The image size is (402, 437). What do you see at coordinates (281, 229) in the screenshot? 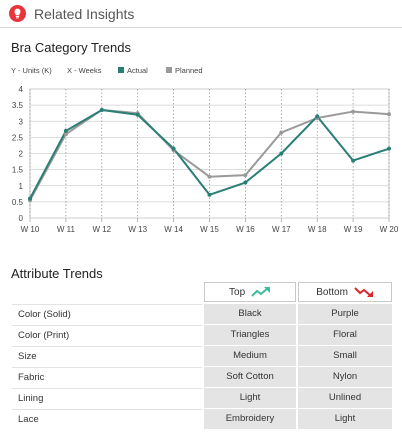
I see `x-tick-label: W 17` at bounding box center [281, 229].